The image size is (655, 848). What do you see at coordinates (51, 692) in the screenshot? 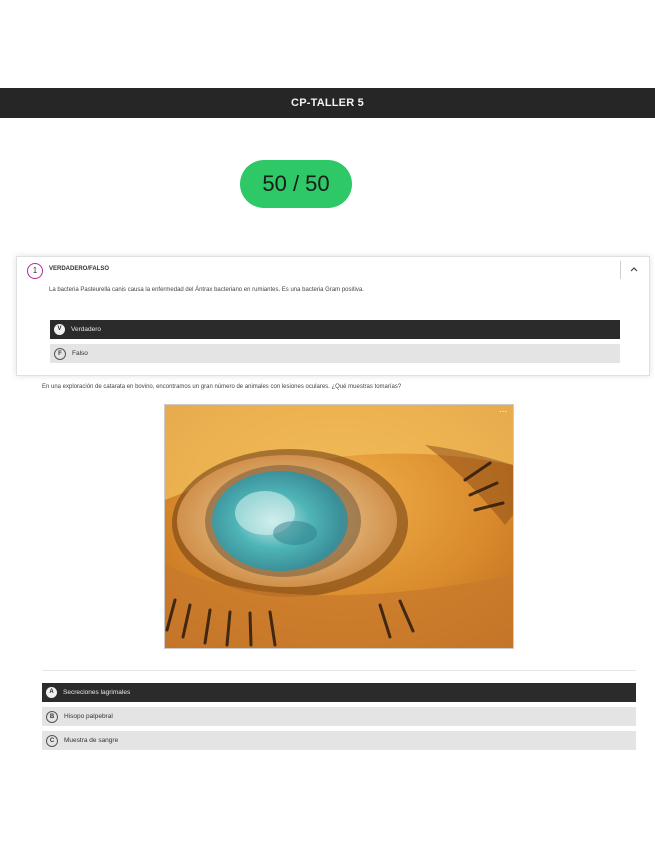
I see `option-badge: A` at bounding box center [51, 692].